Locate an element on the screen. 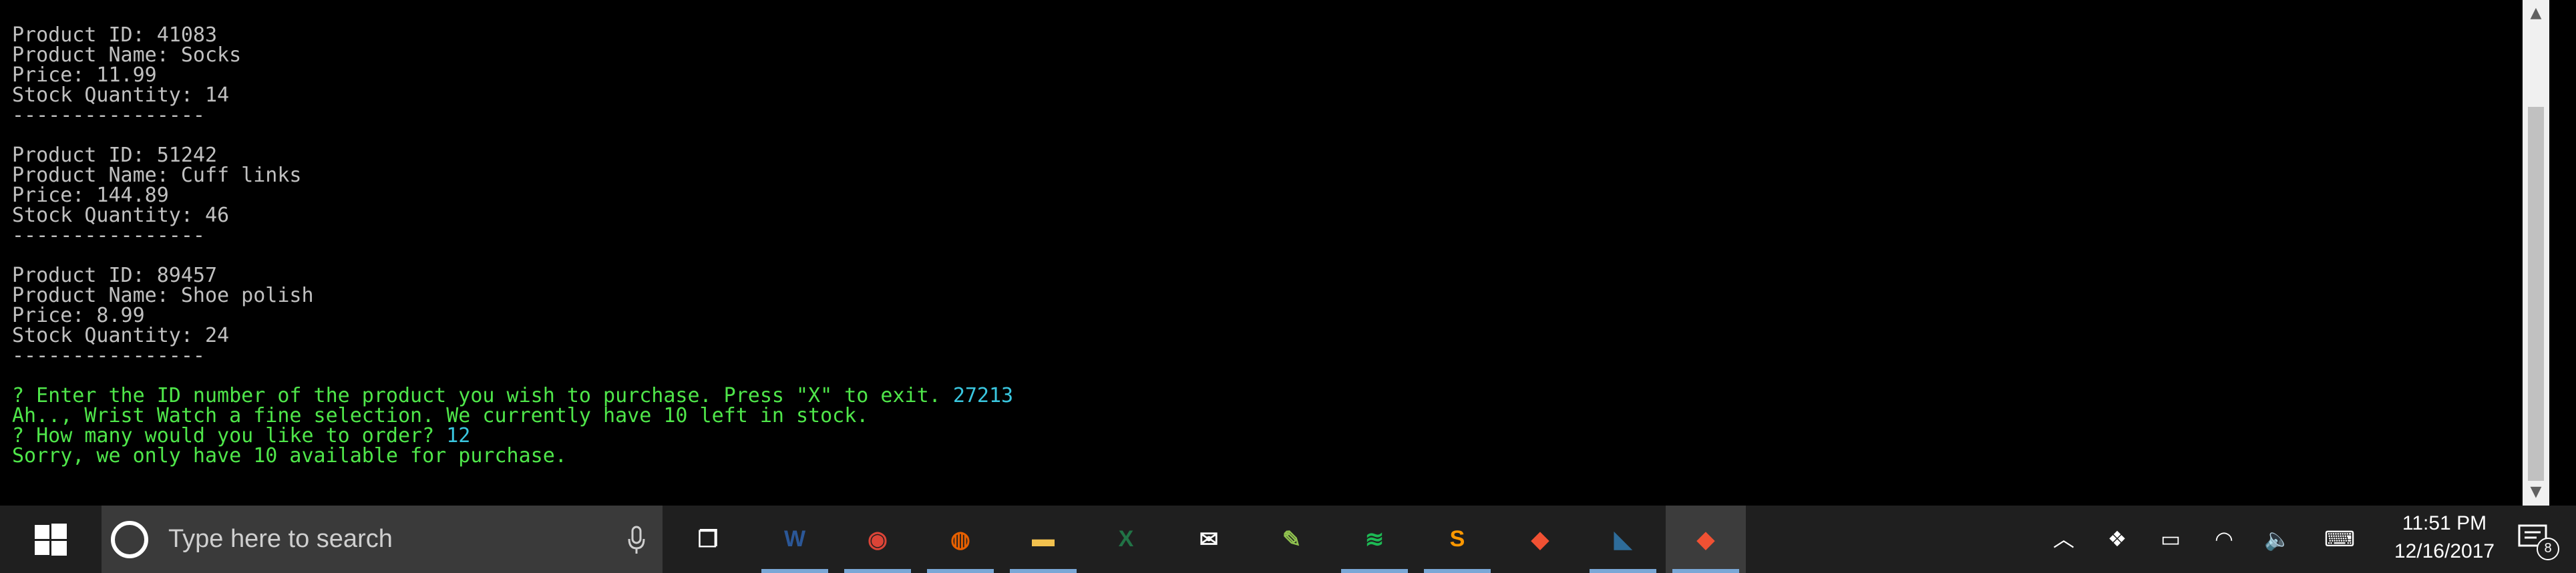 This screenshot has height=573, width=2576. console-line: Stock Quantity: 14 is located at coordinates (512, 95).